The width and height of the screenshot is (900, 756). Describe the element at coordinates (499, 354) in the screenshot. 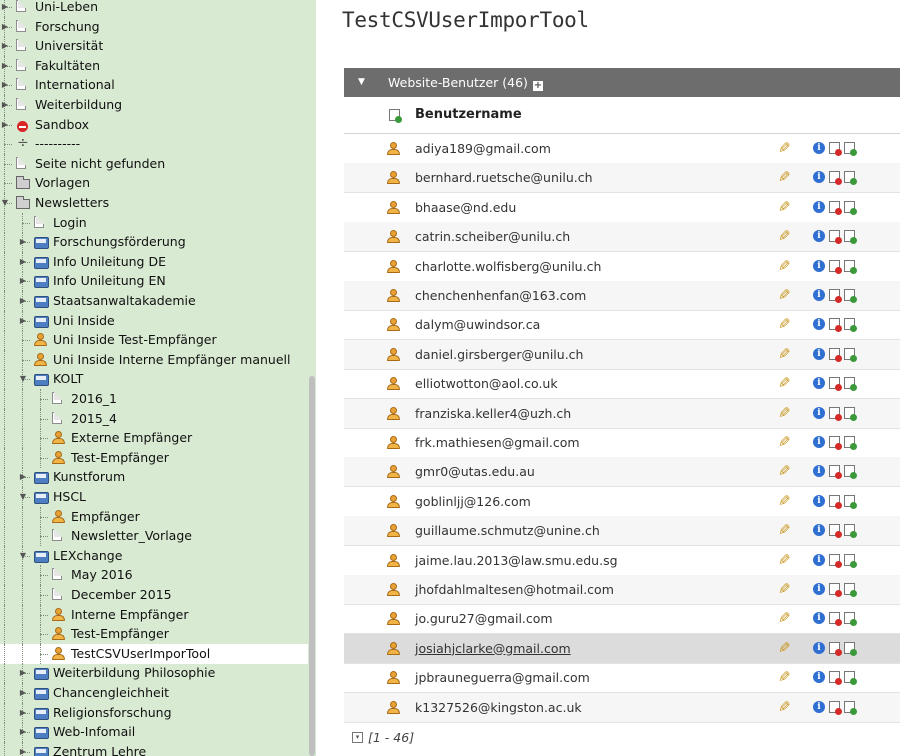

I see `username-cell: daniel.girsberger@unilu.ch` at that location.